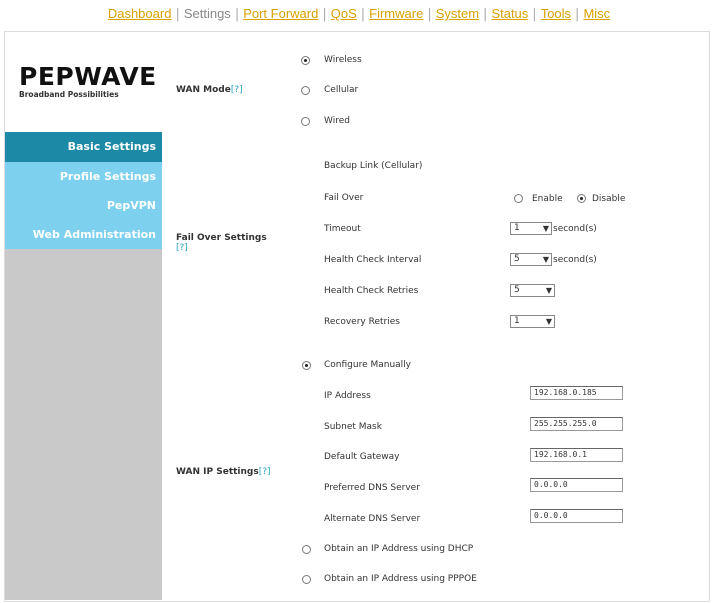 This screenshot has height=603, width=718. What do you see at coordinates (305, 60) in the screenshot?
I see `wan-mode-wireless-radio` at bounding box center [305, 60].